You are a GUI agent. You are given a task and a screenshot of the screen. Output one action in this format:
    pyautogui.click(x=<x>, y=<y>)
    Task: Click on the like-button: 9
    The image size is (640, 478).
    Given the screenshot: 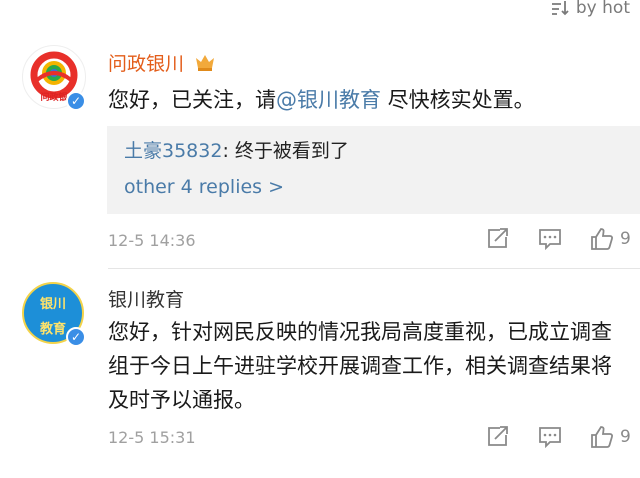 What is the action you would take?
    pyautogui.click(x=610, y=437)
    